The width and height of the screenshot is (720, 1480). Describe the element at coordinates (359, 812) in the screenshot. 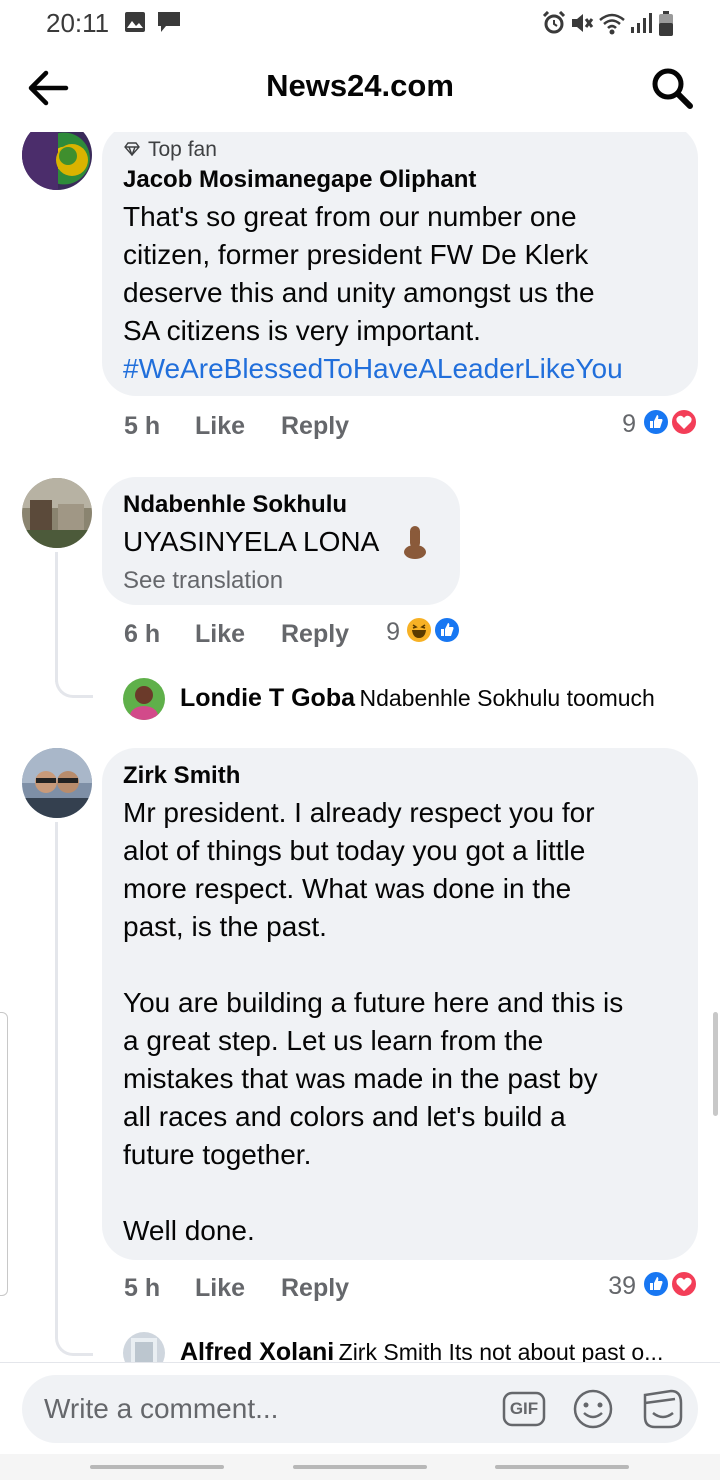

I see `comment-line: Mr president. I already respect you for` at that location.